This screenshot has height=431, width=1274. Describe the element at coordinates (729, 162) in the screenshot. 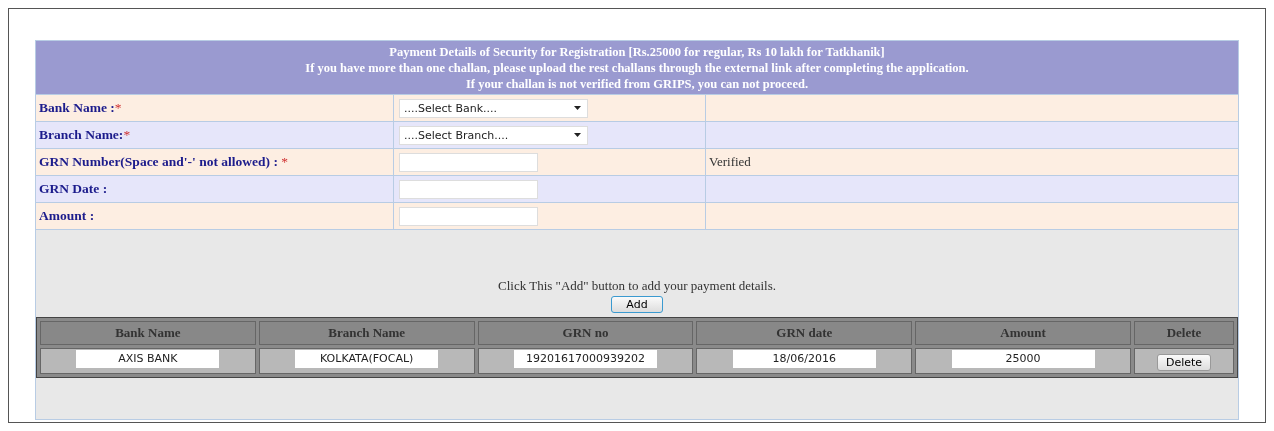

I see `status-text: Verified` at that location.